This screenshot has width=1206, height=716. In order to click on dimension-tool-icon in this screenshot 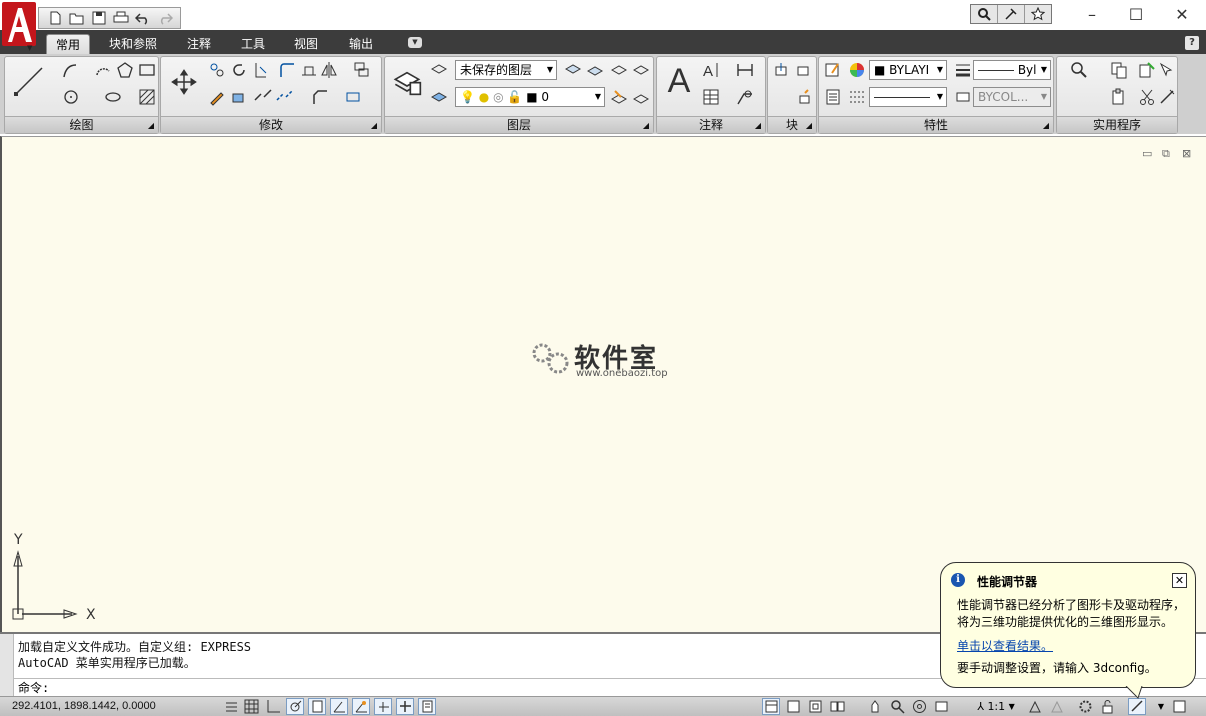, I will do `click(745, 70)`.